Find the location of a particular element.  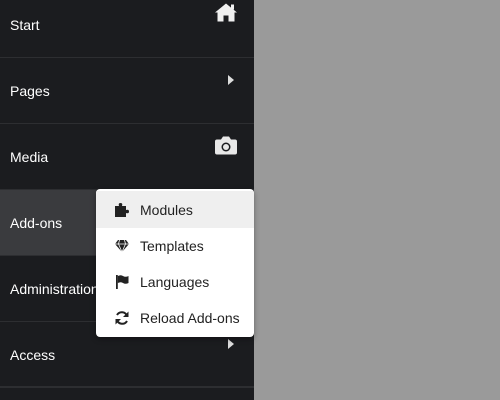

sidebar-item-label: Add-ons is located at coordinates (36, 222).